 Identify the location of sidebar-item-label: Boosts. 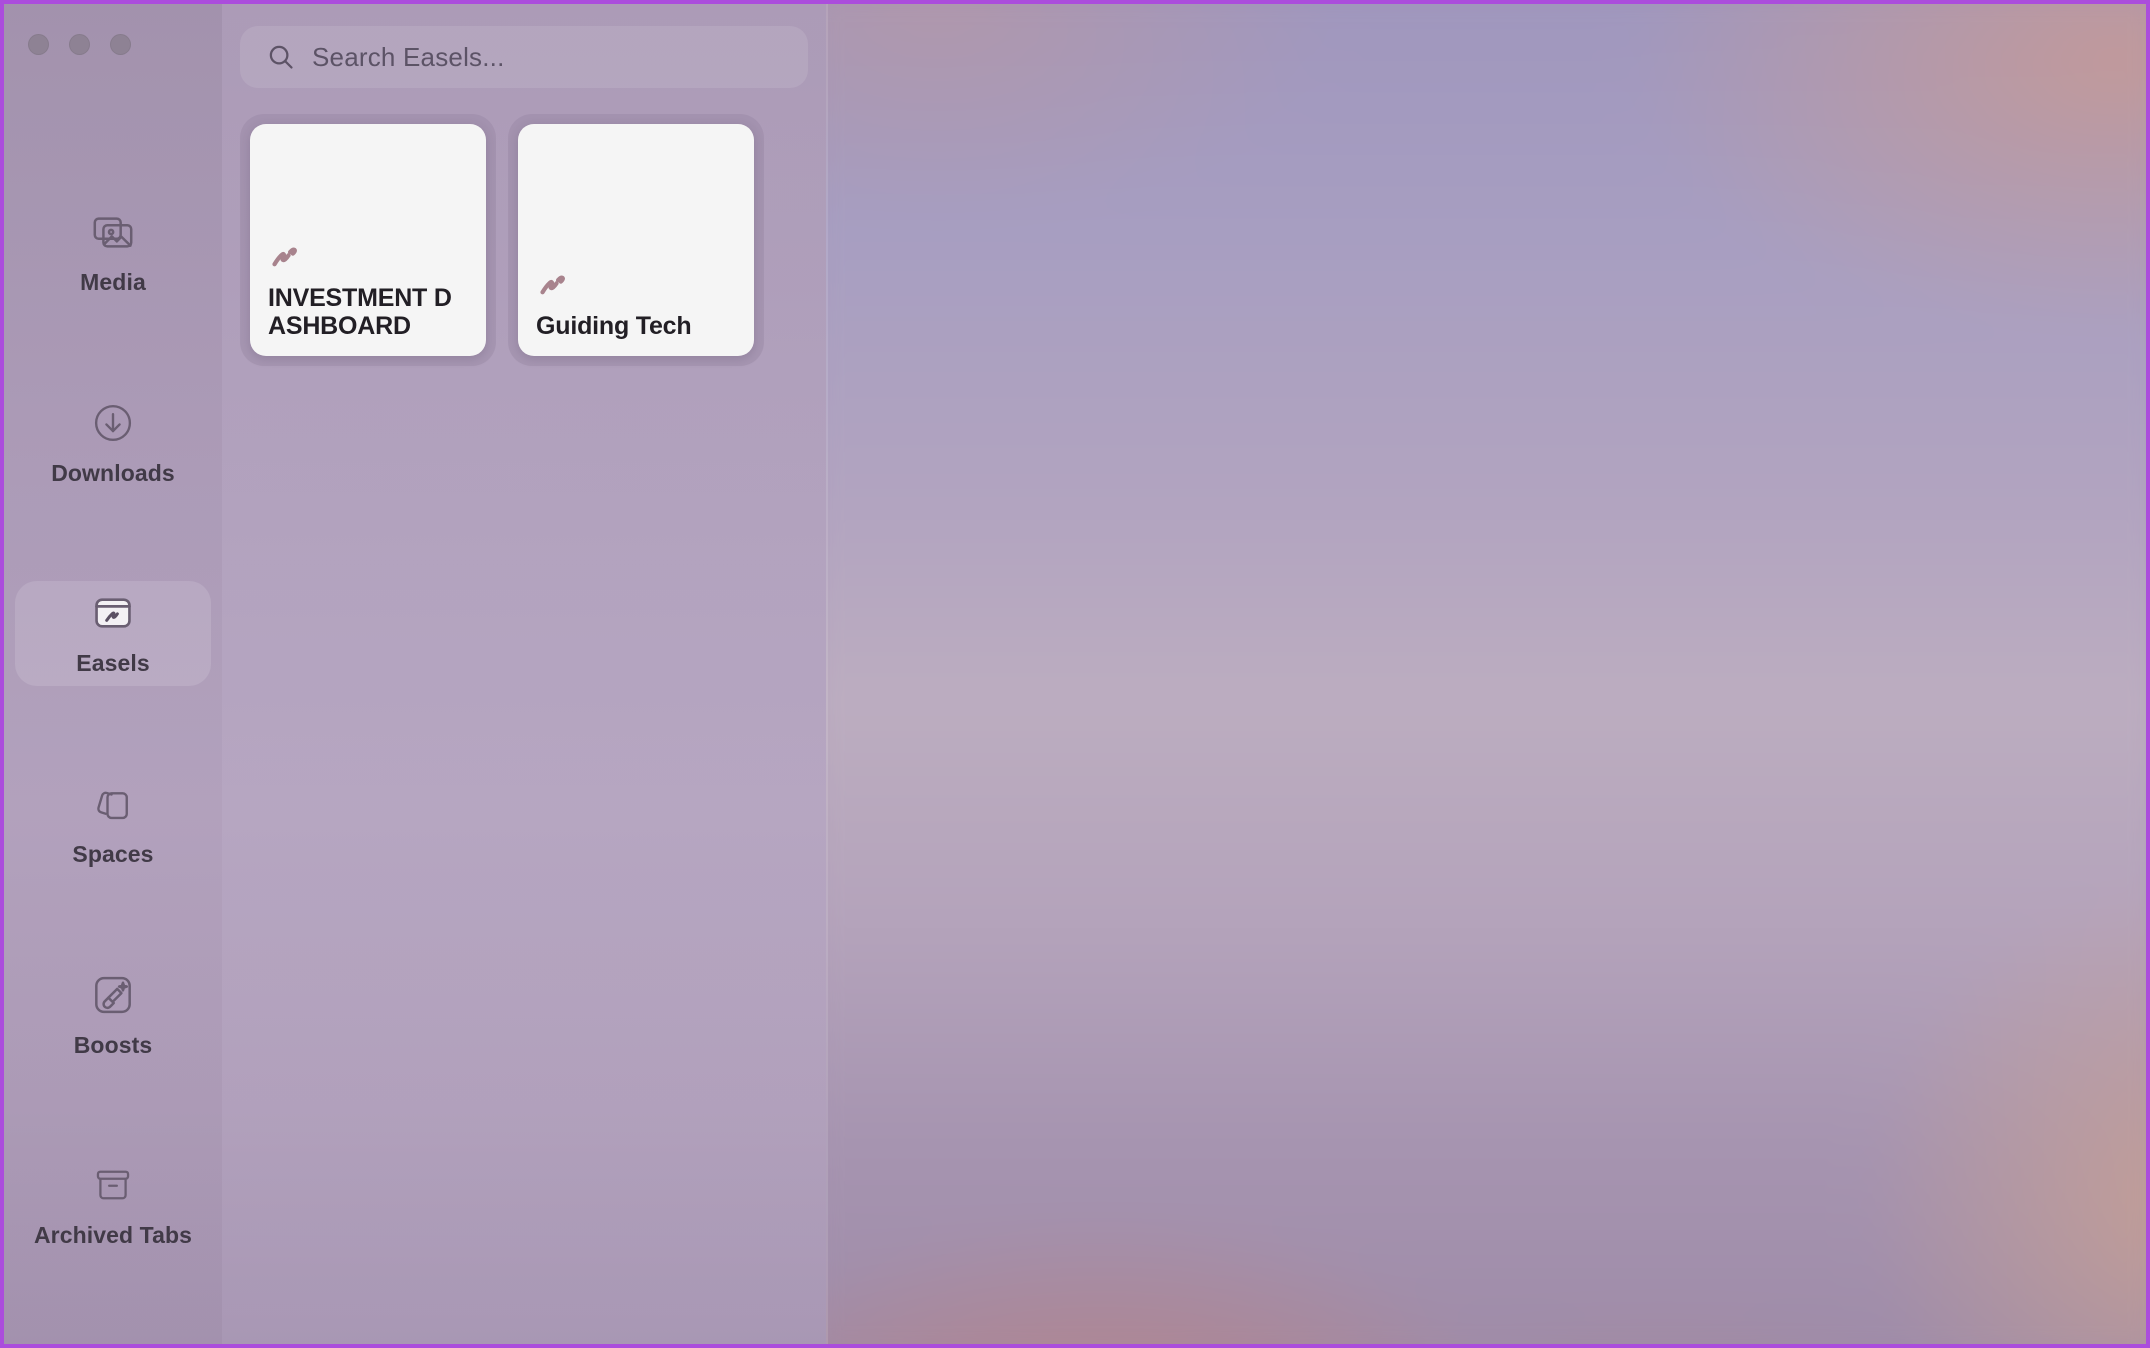
(113, 1044).